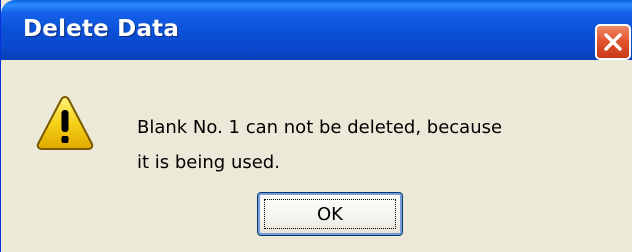 The width and height of the screenshot is (632, 252). Describe the element at coordinates (316, 248) in the screenshot. I see `dialog-bottom-edge` at that location.